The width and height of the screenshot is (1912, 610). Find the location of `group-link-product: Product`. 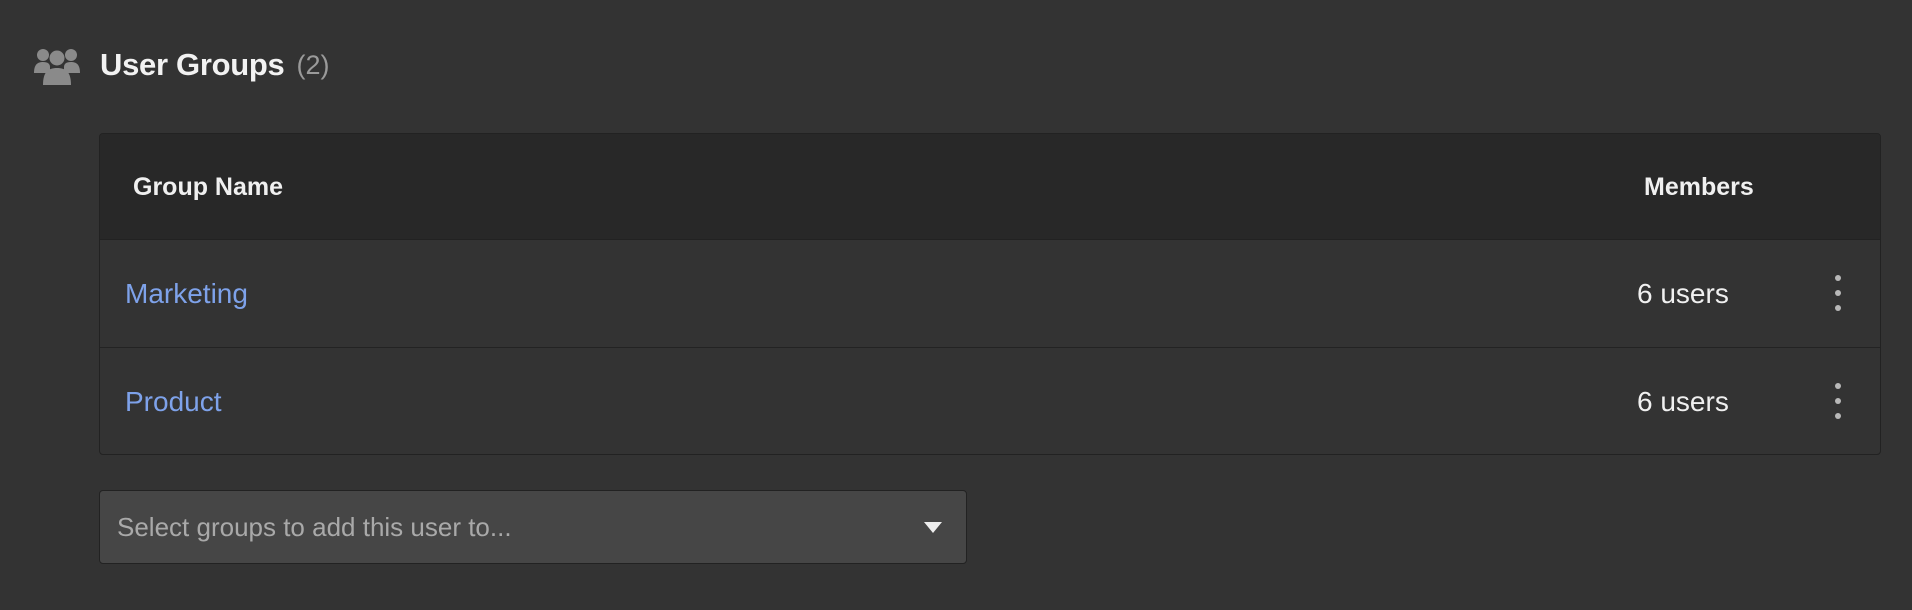

group-link-product: Product is located at coordinates (173, 401).